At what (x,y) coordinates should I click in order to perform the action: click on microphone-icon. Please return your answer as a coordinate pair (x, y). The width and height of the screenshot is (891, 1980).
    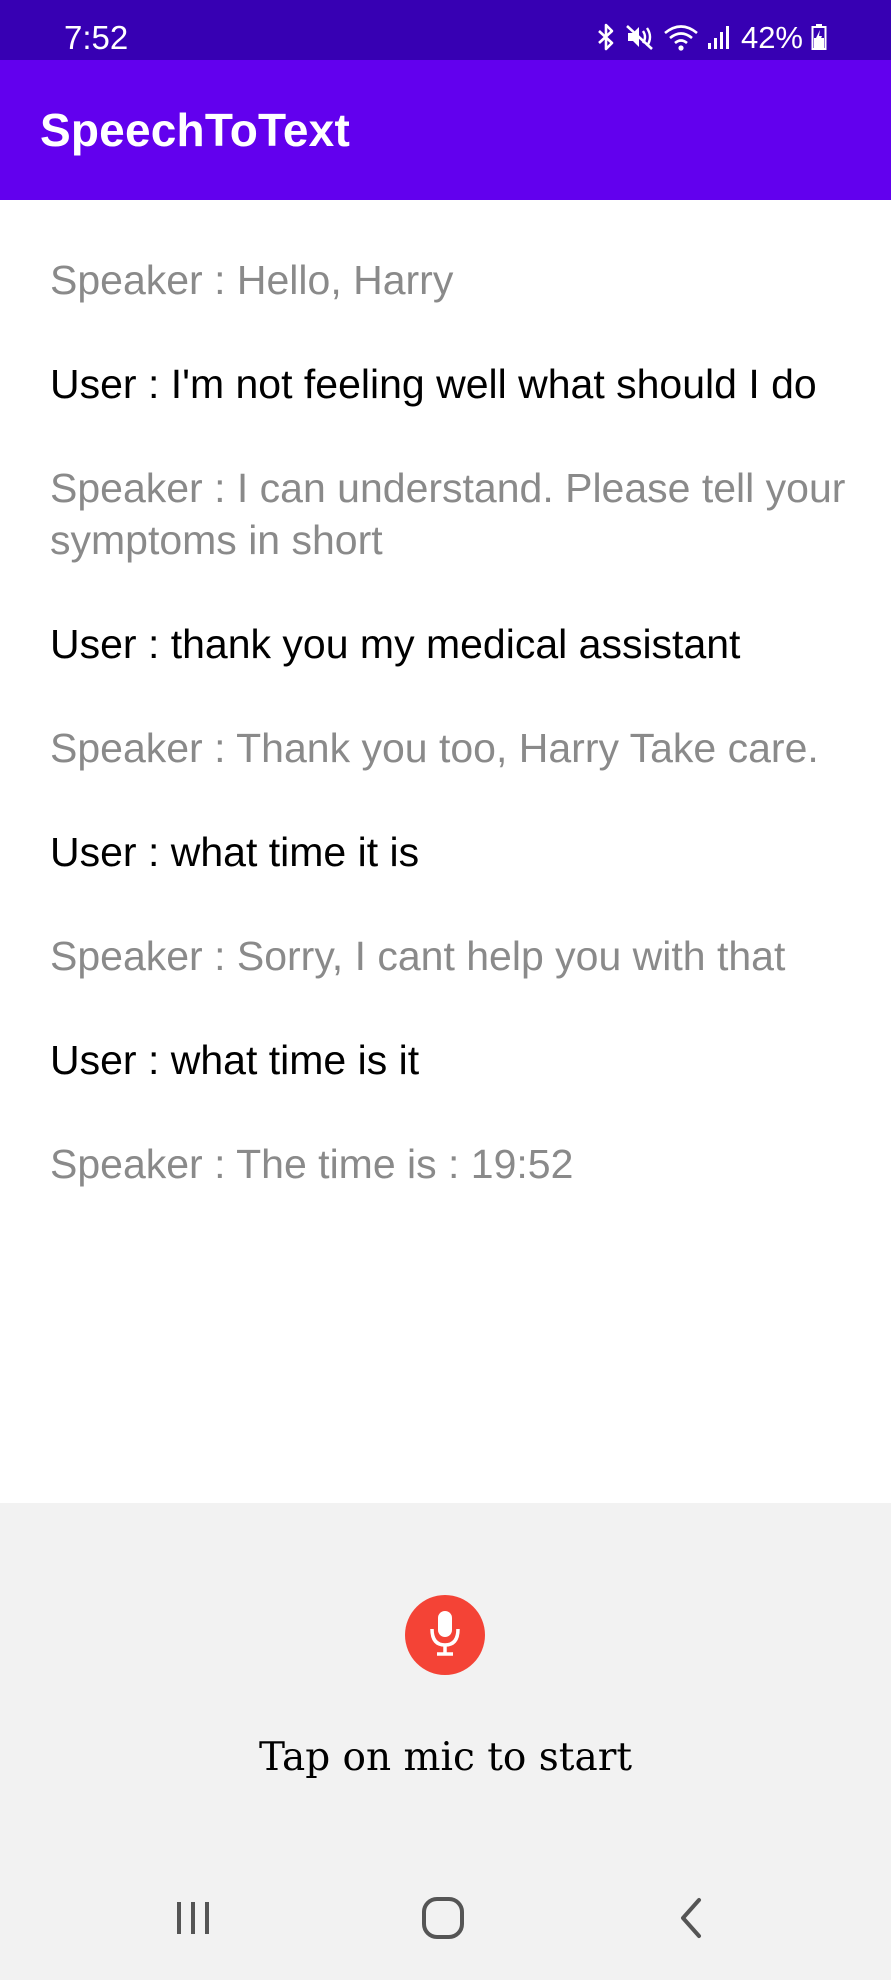
    Looking at the image, I should click on (445, 1635).